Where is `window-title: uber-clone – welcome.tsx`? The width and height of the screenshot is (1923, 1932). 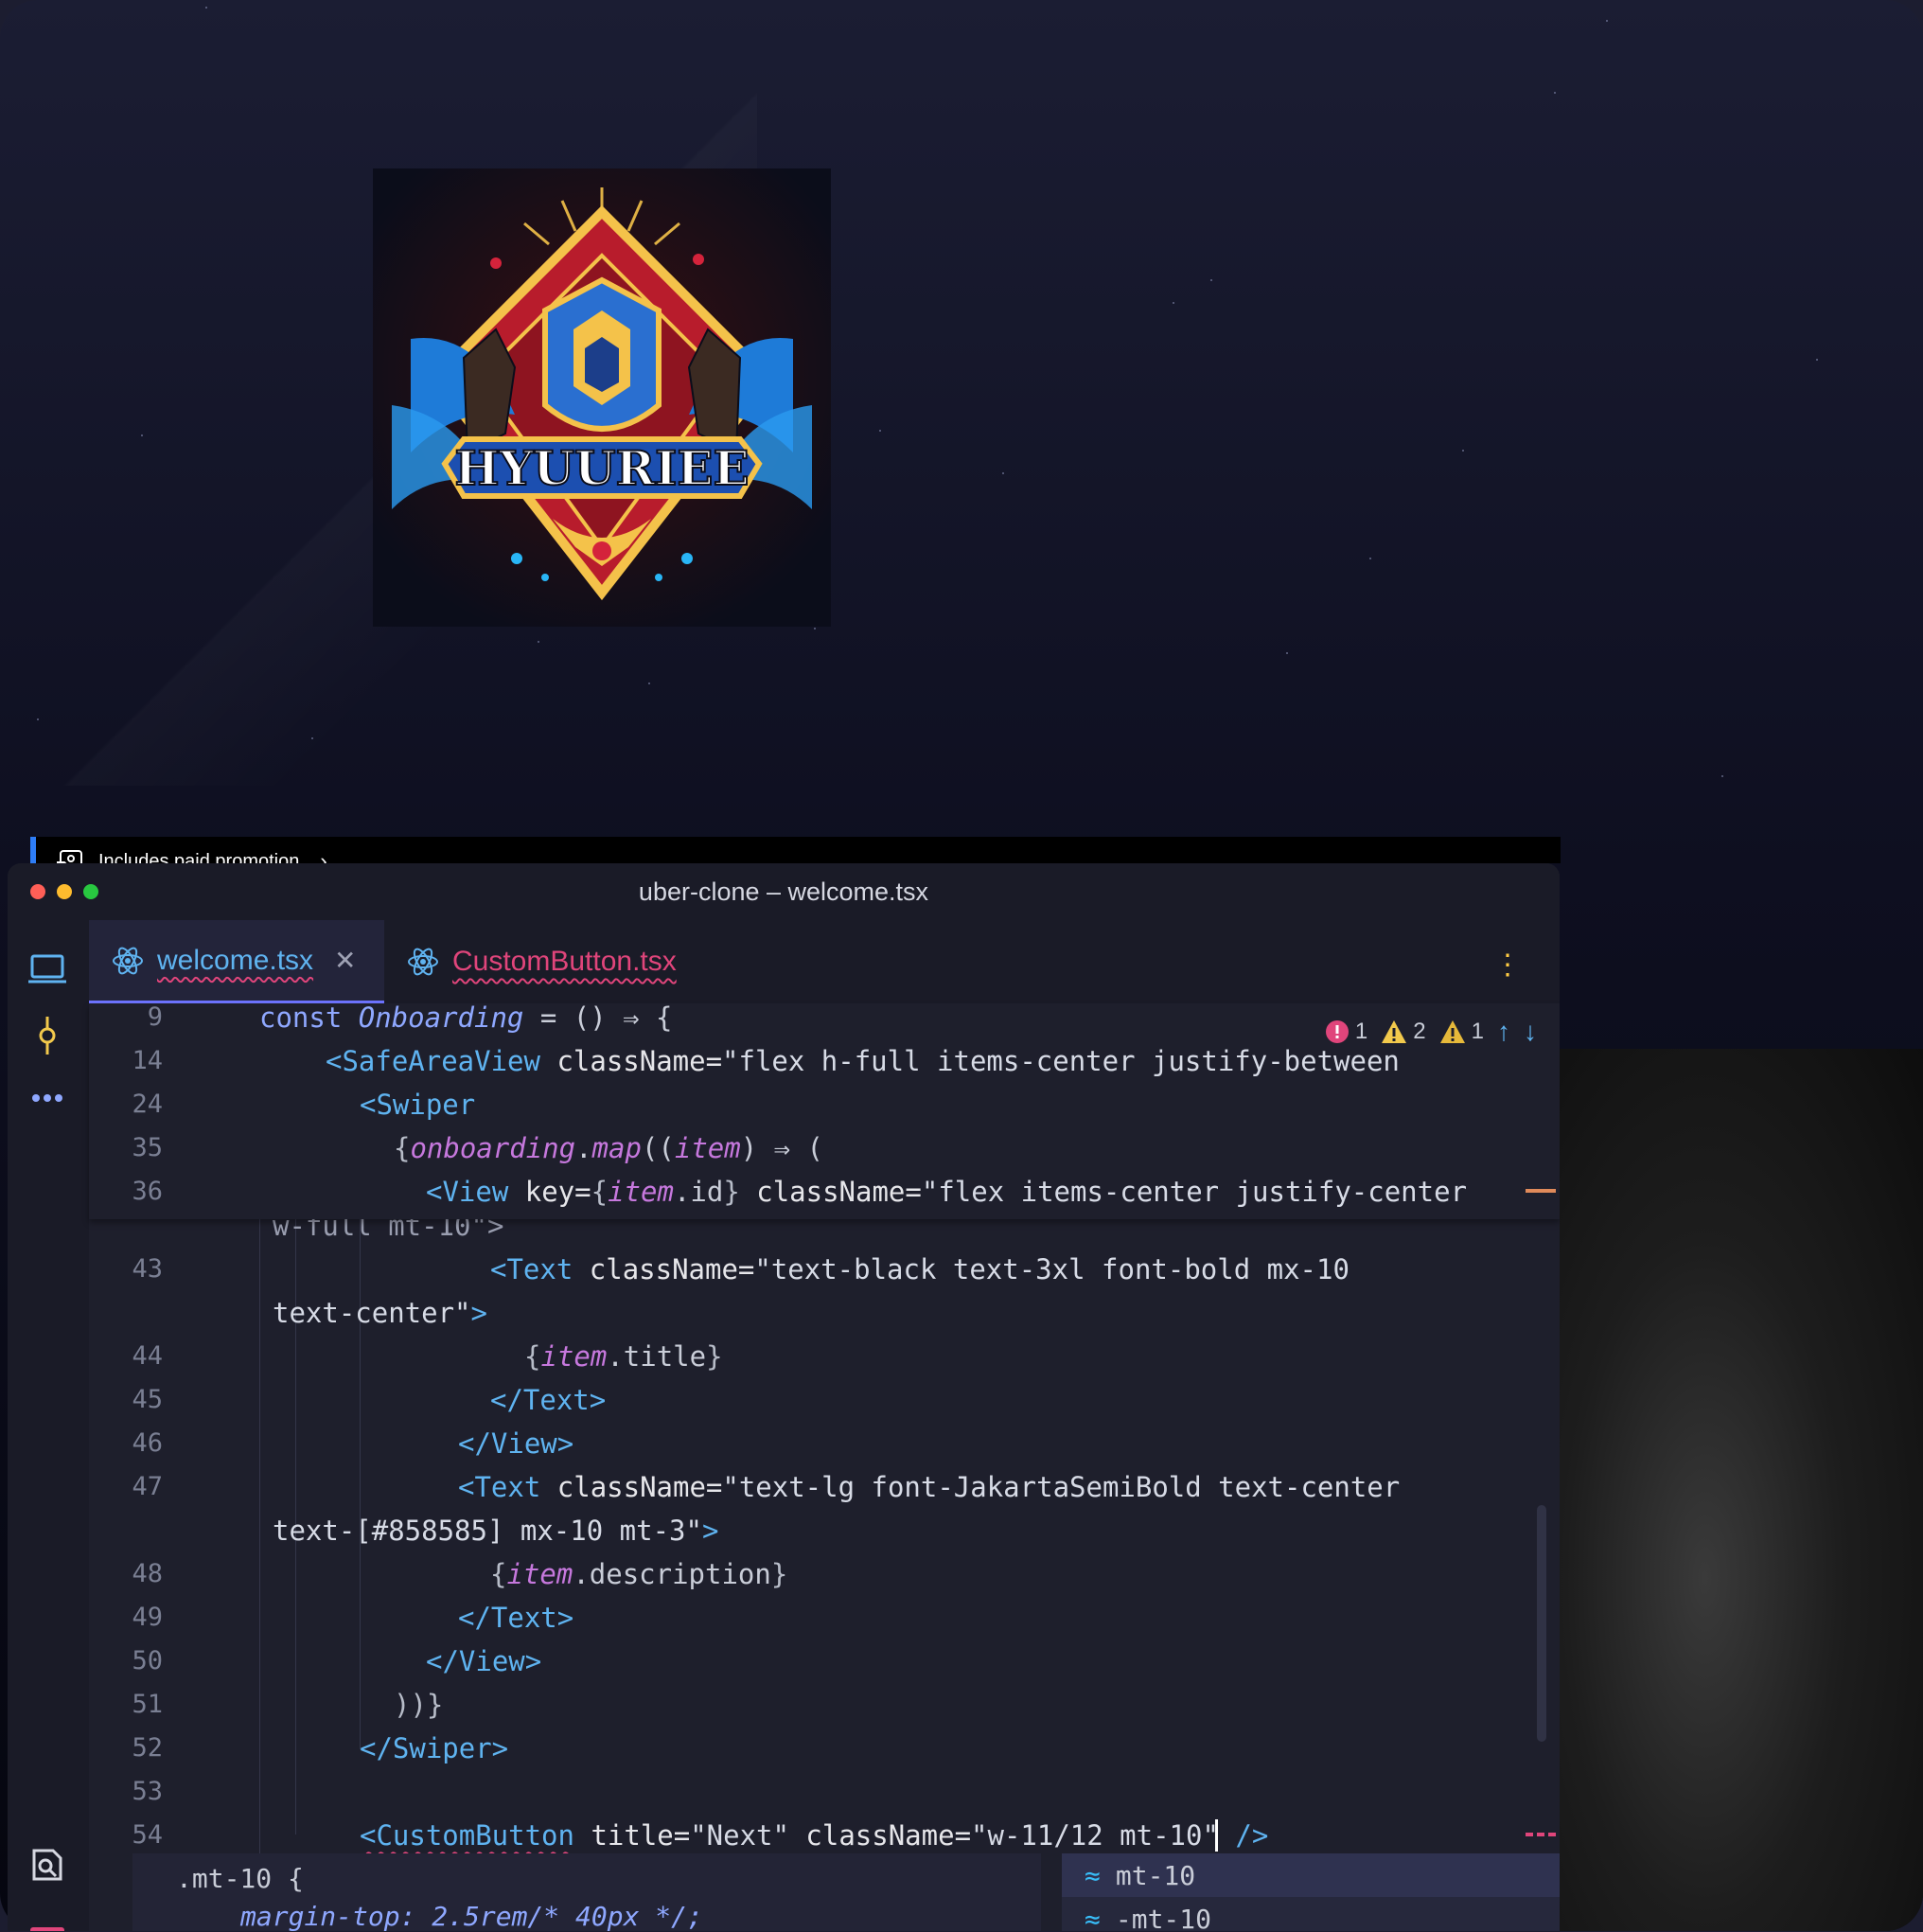 window-title: uber-clone – welcome.tsx is located at coordinates (783, 891).